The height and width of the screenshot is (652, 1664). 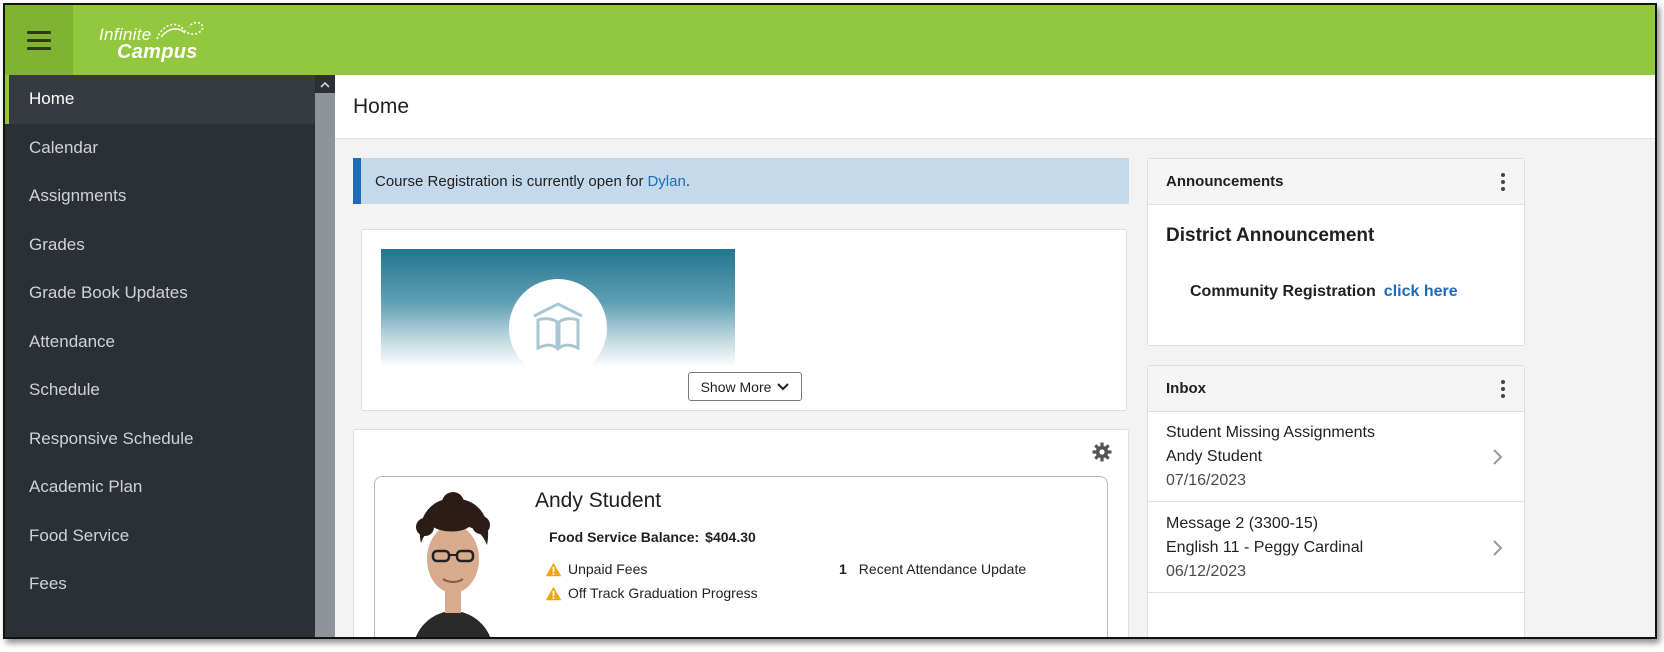 What do you see at coordinates (995, 107) in the screenshot?
I see `page-header: Home` at bounding box center [995, 107].